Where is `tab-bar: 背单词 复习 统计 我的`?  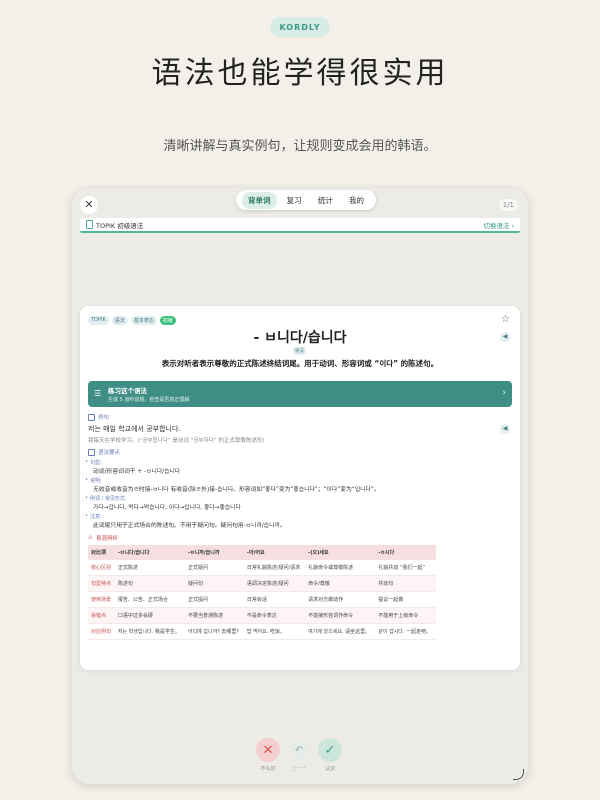 tab-bar: 背单词 复习 统计 我的 is located at coordinates (306, 200).